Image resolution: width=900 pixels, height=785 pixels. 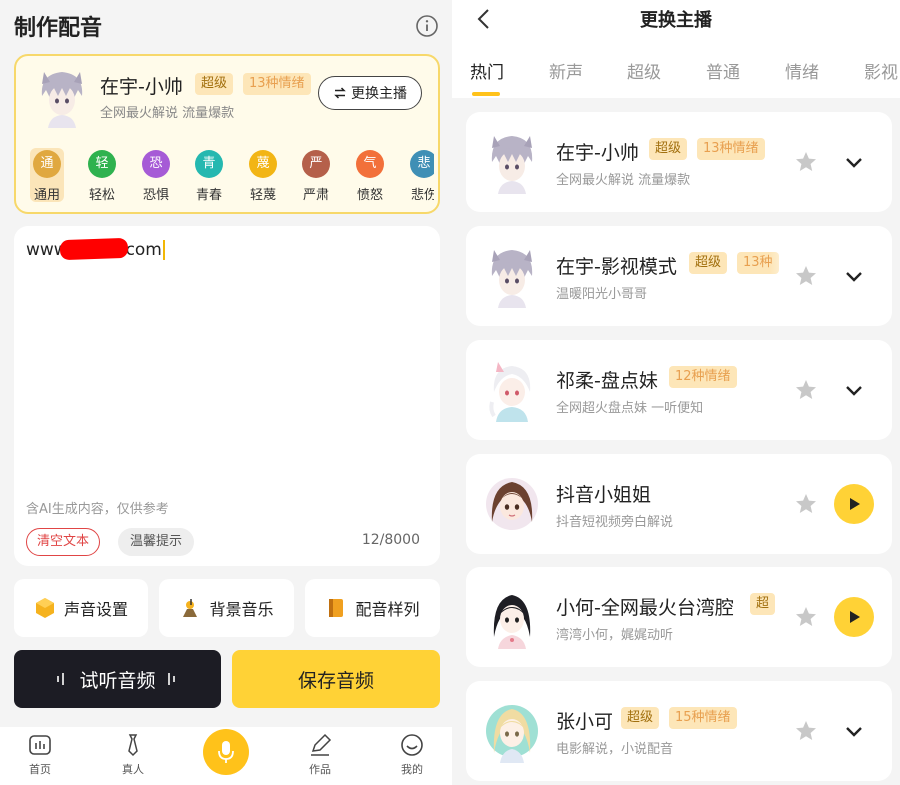 What do you see at coordinates (101, 195) in the screenshot?
I see `emotion-label: 轻松` at bounding box center [101, 195].